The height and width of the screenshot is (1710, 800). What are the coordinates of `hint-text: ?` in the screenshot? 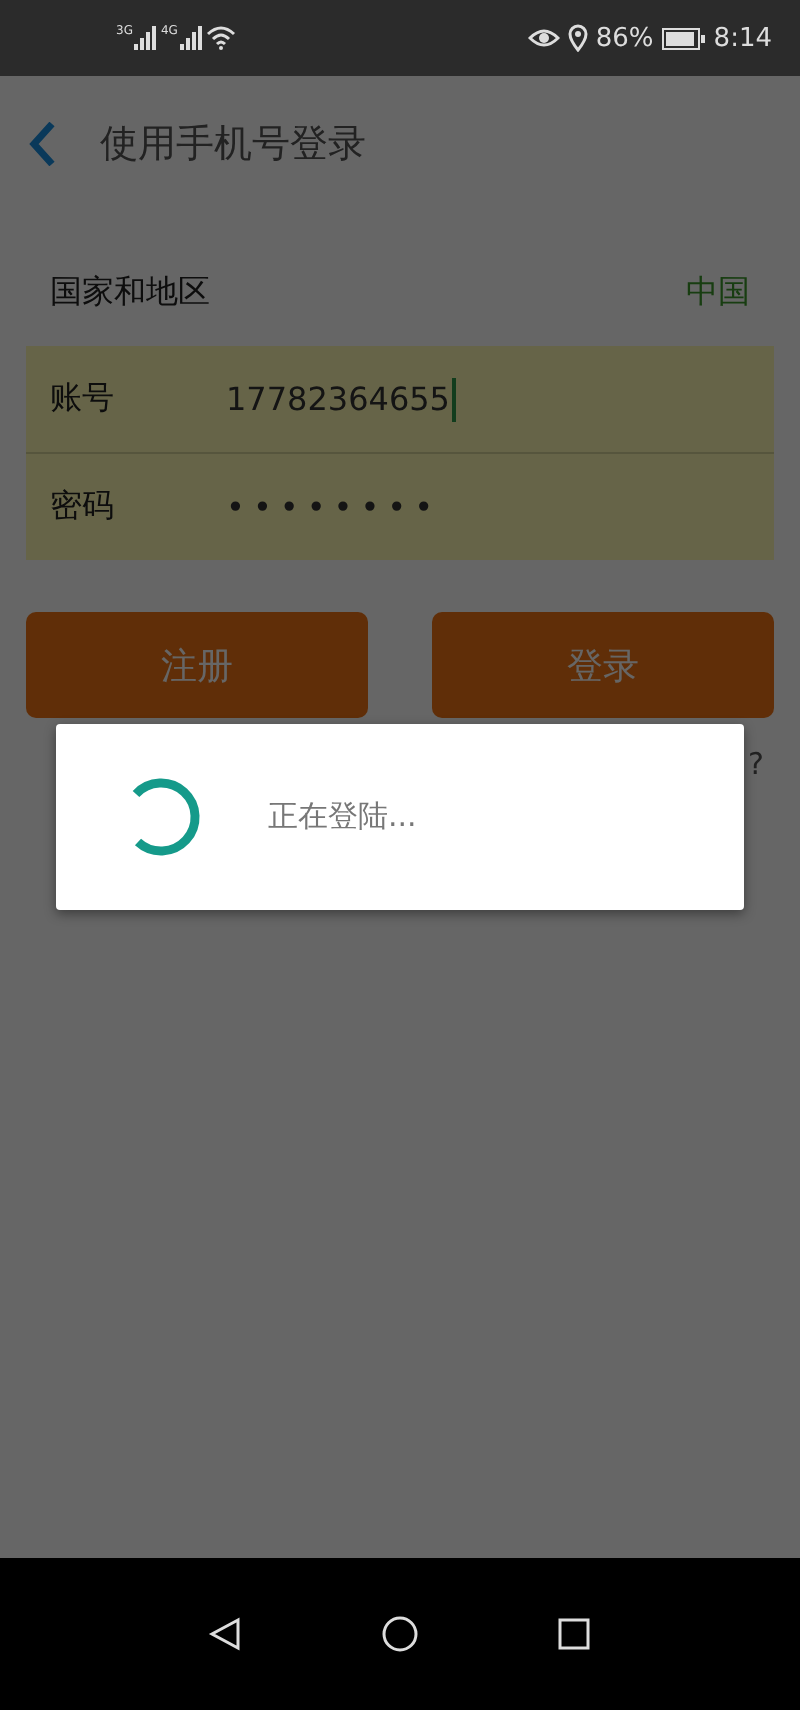 It's located at (756, 764).